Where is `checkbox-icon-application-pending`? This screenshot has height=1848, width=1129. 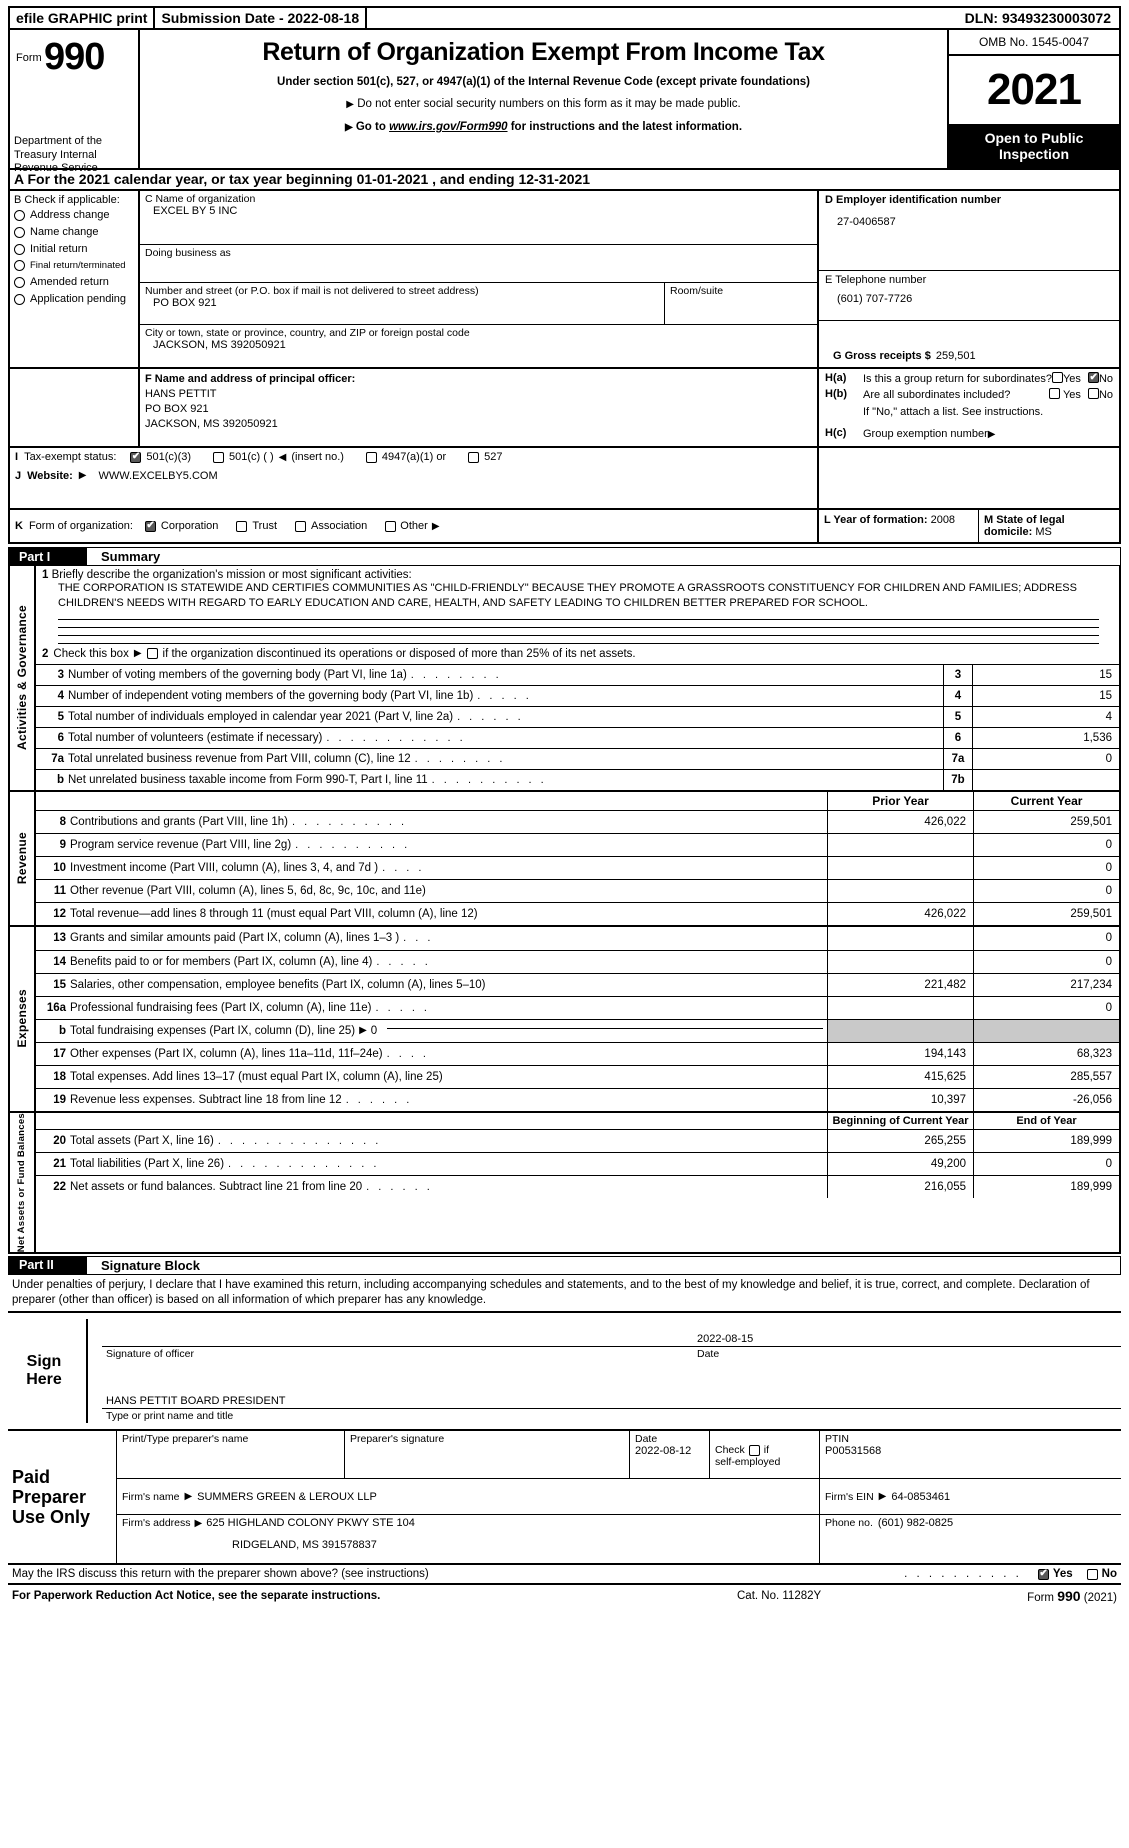
checkbox-icon-application-pending is located at coordinates (19, 299).